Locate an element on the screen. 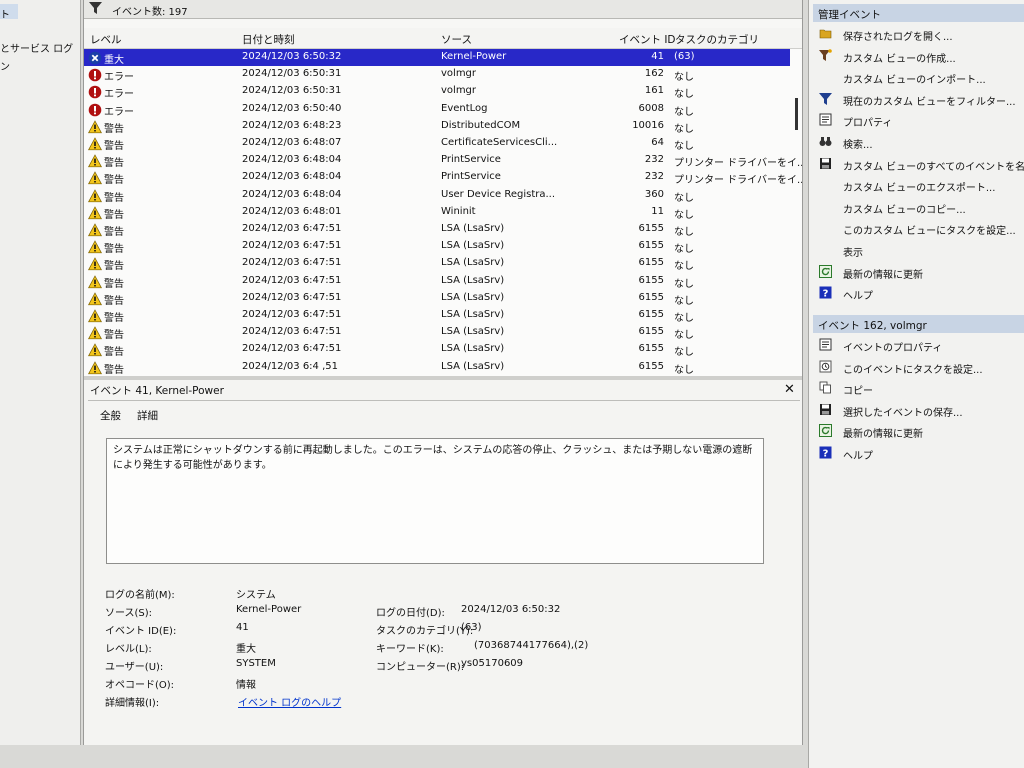 The height and width of the screenshot is (768, 1024). tree-item-app-services-log: とサービス ログ is located at coordinates (36, 47).